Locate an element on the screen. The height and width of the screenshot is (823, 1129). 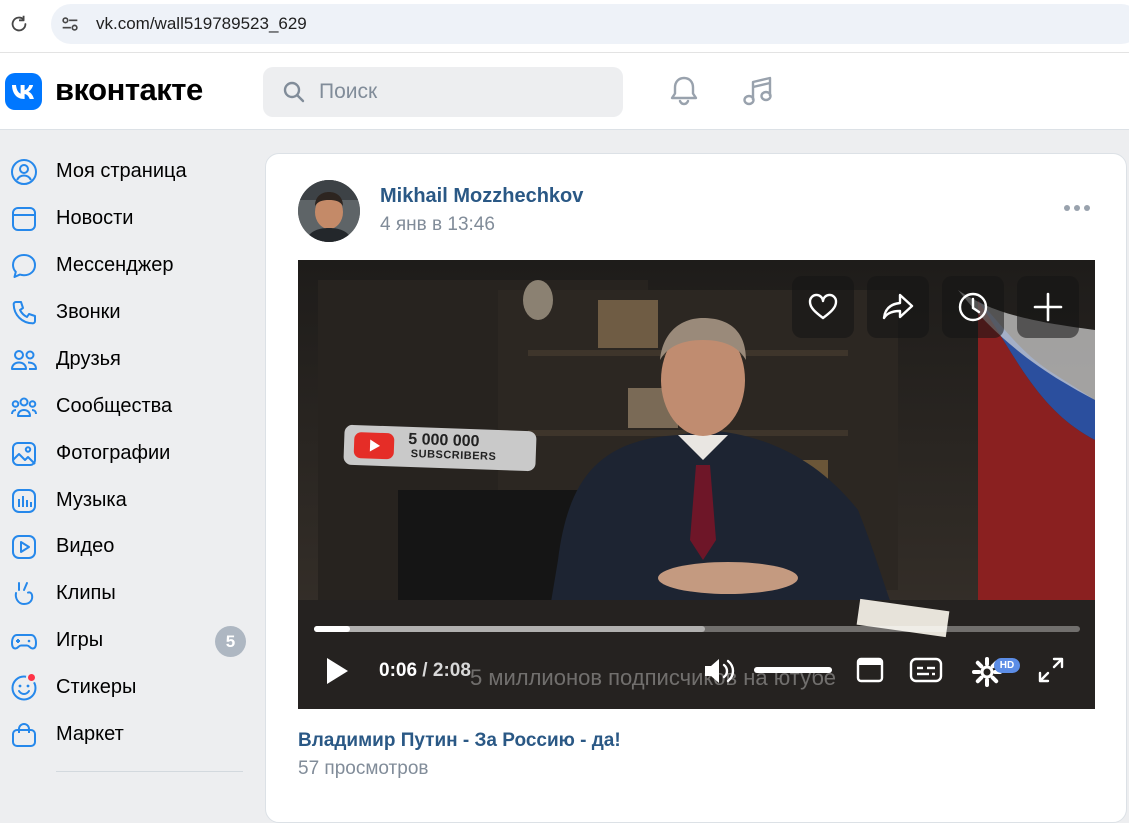
video-icon is located at coordinates (24, 547).